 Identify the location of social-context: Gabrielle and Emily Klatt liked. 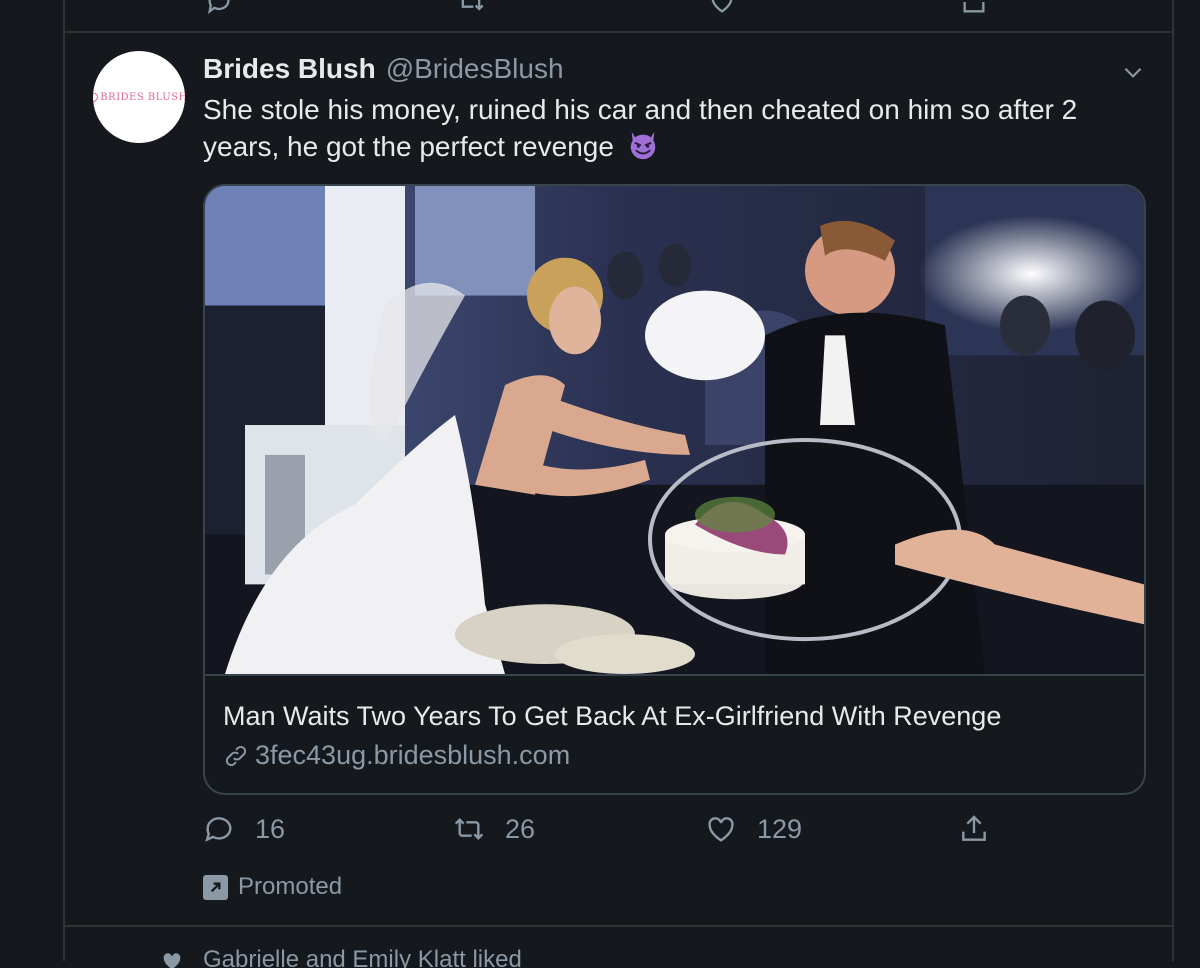
(362, 957).